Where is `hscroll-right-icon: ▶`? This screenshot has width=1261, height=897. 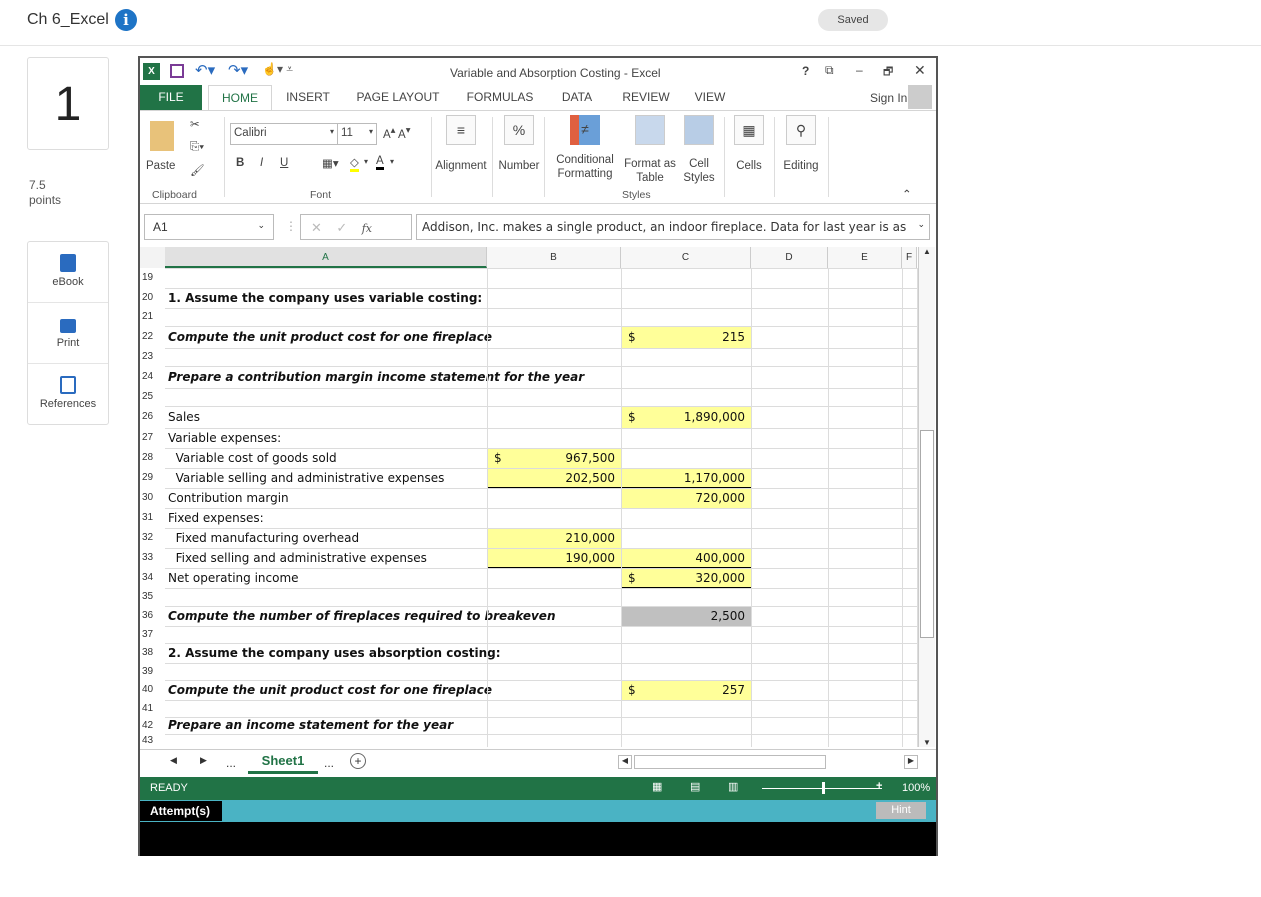 hscroll-right-icon: ▶ is located at coordinates (911, 762).